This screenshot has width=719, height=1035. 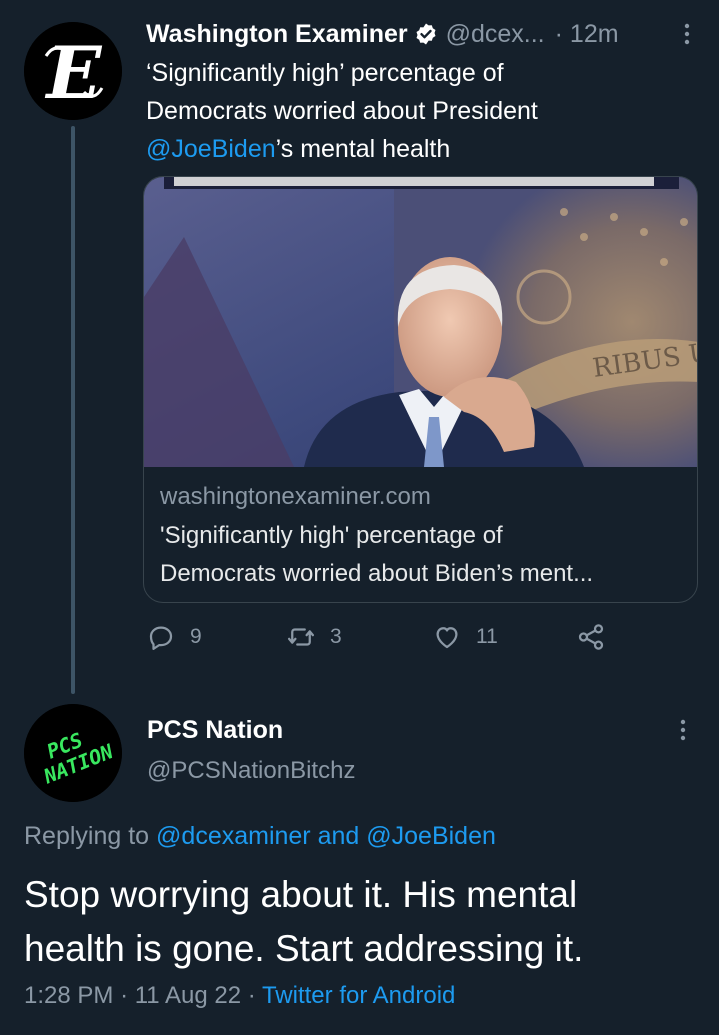 What do you see at coordinates (304, 948) in the screenshot?
I see `reply-text-line: health is gone. Start addressing it.` at bounding box center [304, 948].